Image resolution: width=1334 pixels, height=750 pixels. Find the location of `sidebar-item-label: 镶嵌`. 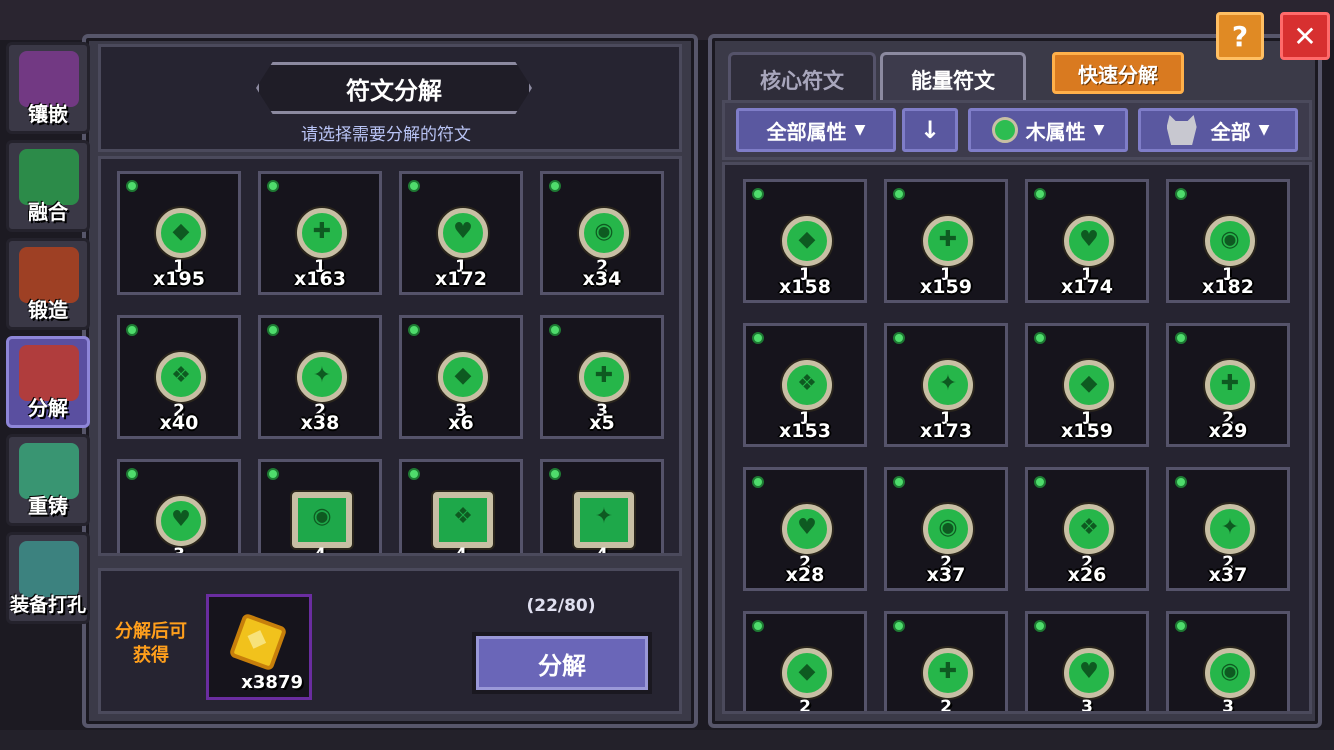

sidebar-item-label: 镶嵌 is located at coordinates (48, 114).